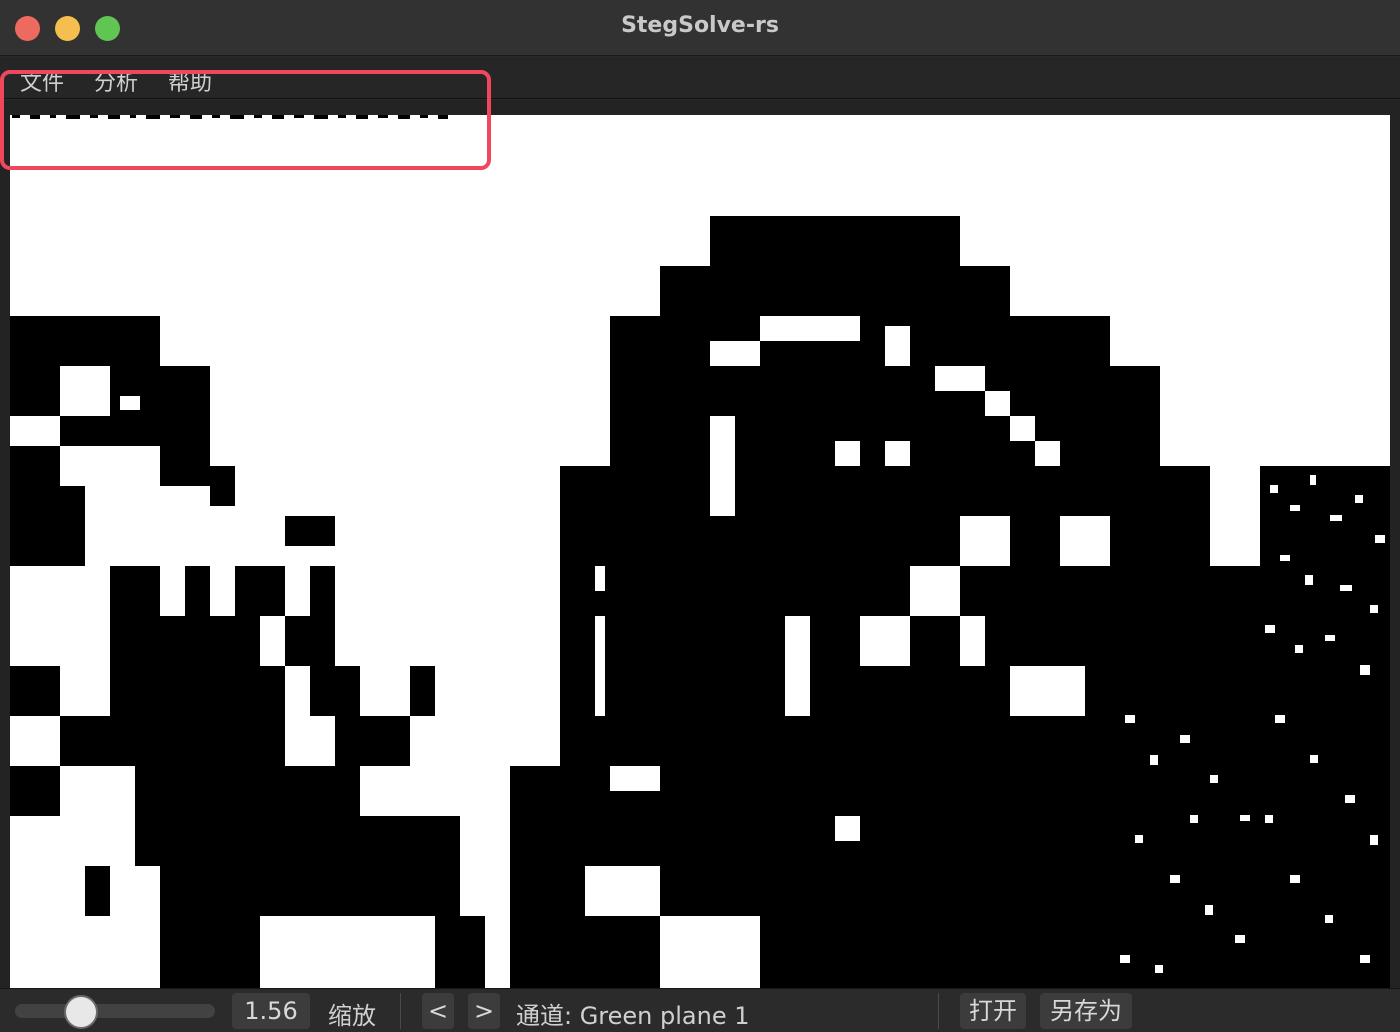 This screenshot has width=1400, height=1032. Describe the element at coordinates (115, 1011) in the screenshot. I see `zoom-slider` at that location.